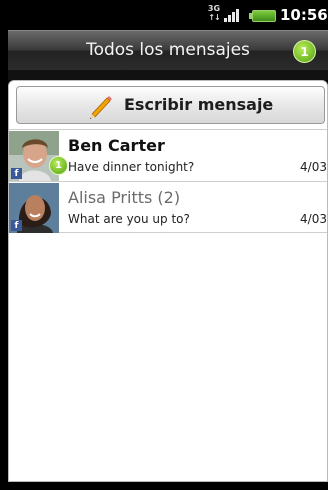  What do you see at coordinates (199, 104) in the screenshot?
I see `compose-label: Escribir mensaje` at bounding box center [199, 104].